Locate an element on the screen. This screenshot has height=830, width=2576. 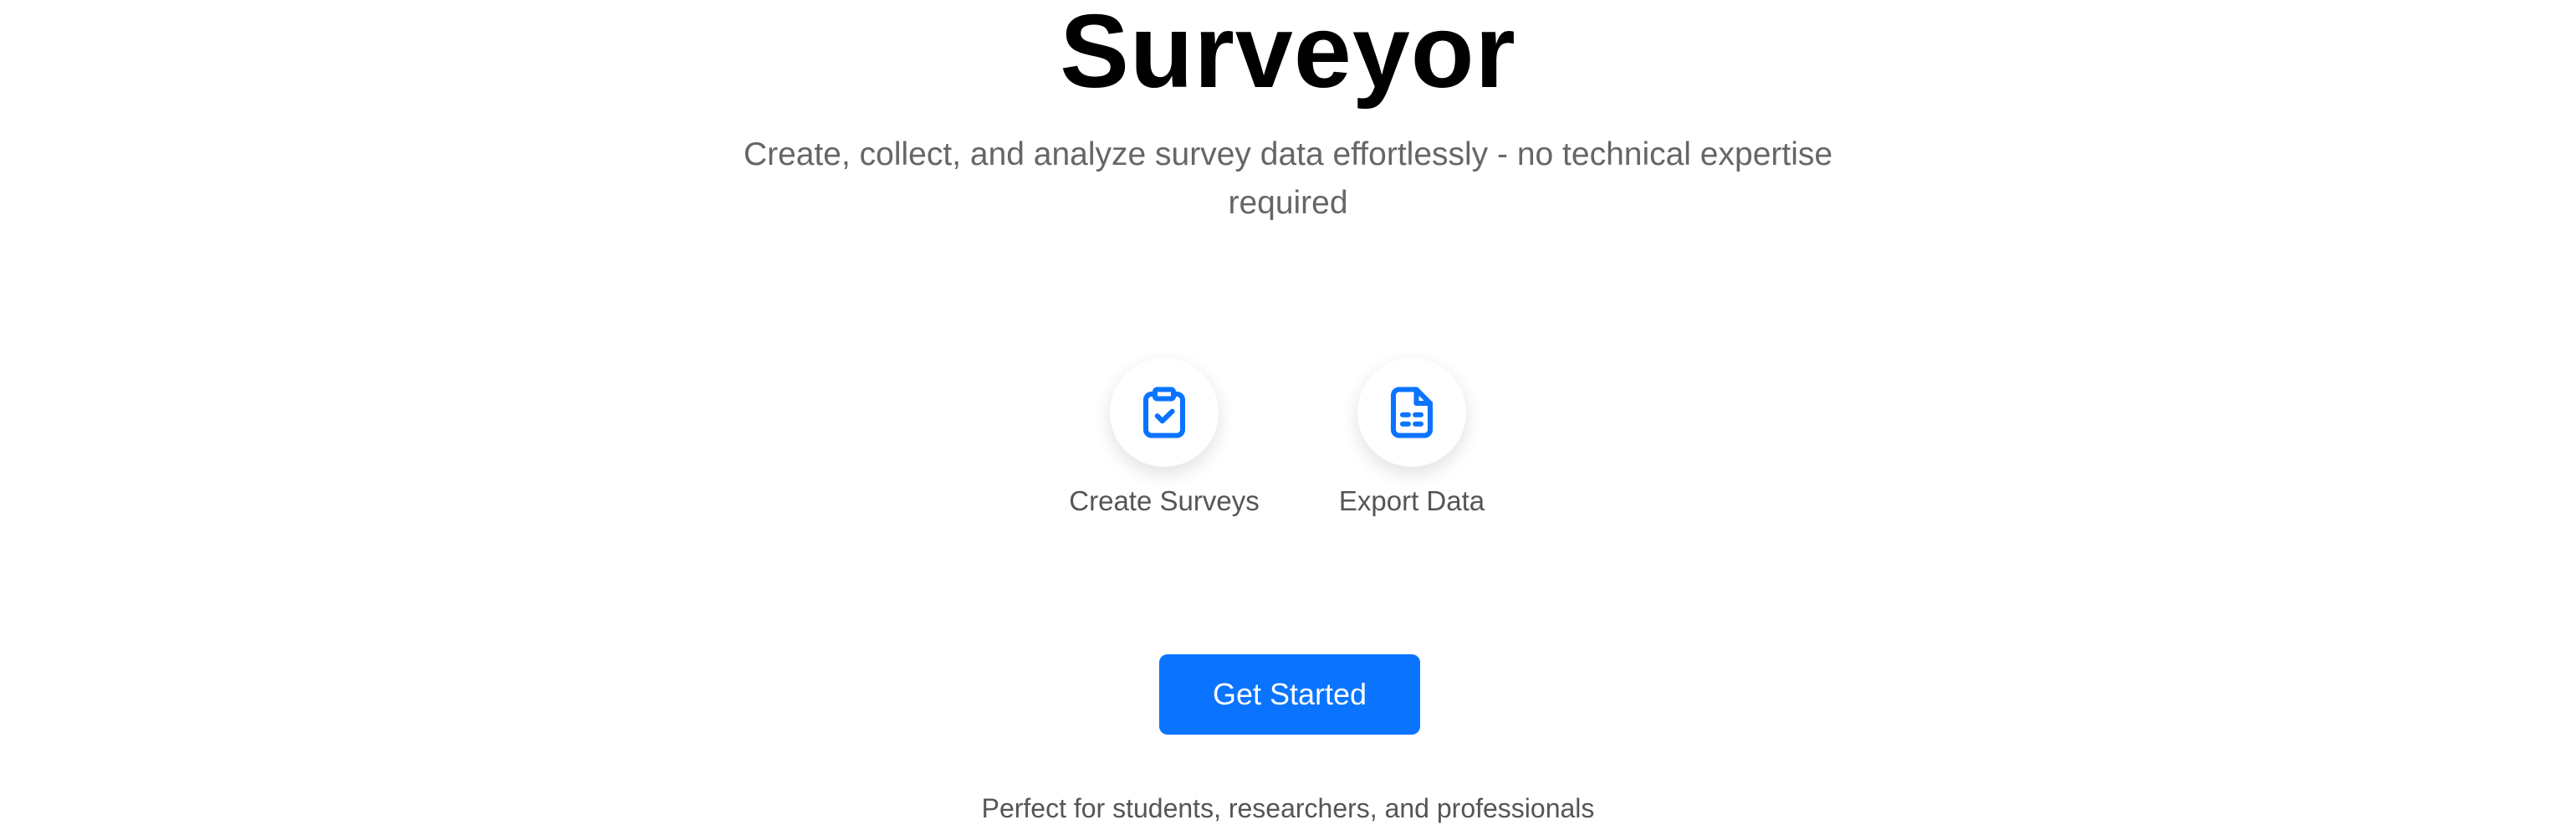
feature-create-surveys: Create Surveys is located at coordinates (1164, 438).